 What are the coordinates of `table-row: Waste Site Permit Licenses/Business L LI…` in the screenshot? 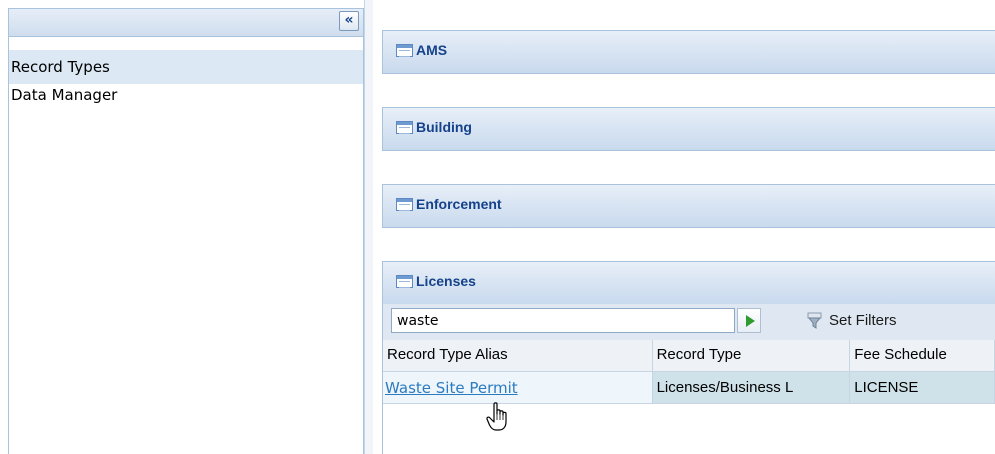 It's located at (689, 388).